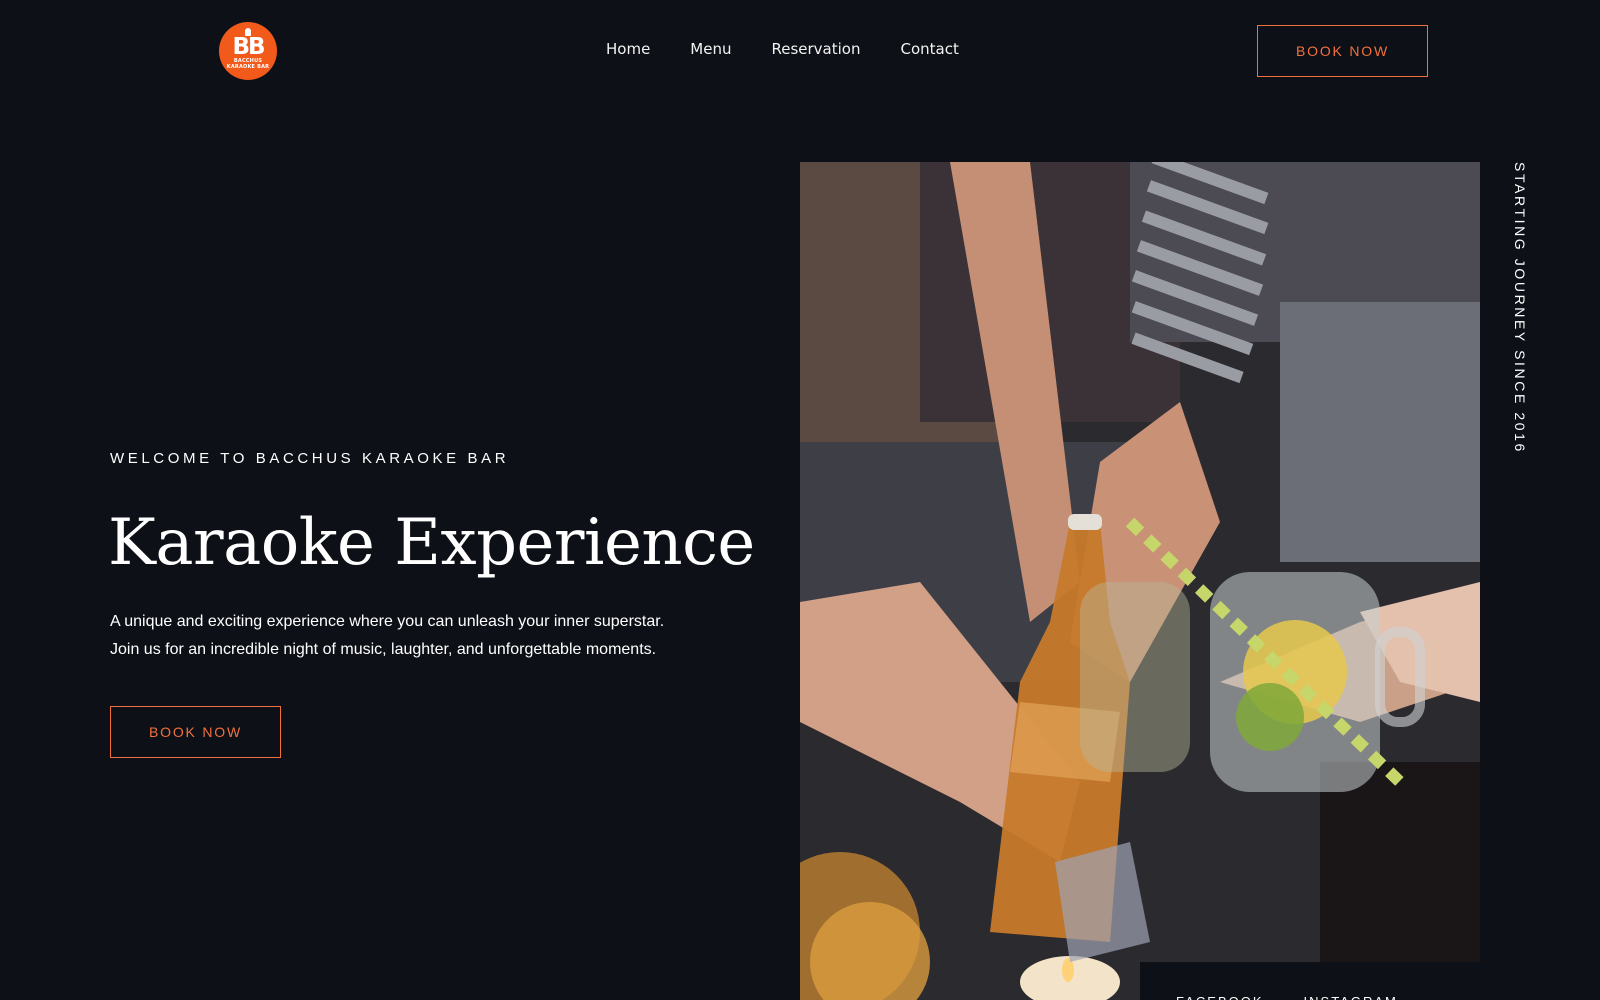 This screenshot has width=1600, height=1000. I want to click on main-nav: Home Menu Reservation Contact, so click(782, 49).